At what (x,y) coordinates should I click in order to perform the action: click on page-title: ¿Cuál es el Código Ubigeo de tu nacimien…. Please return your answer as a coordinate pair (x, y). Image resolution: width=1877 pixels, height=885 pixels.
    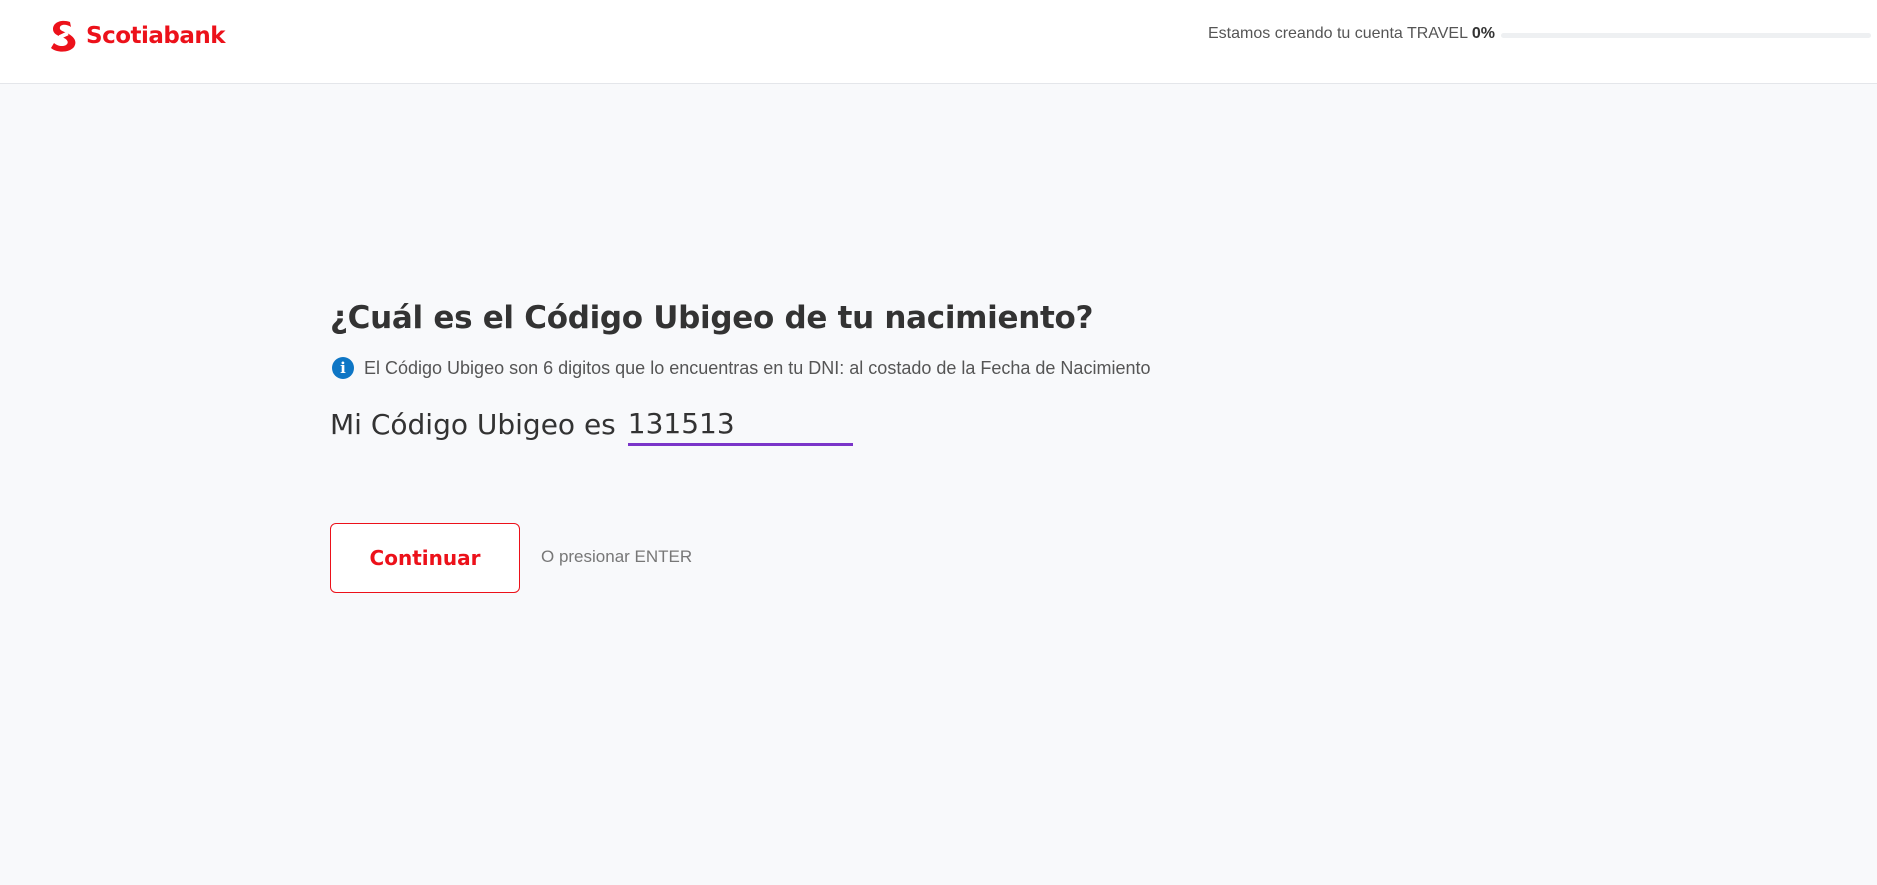
    Looking at the image, I should click on (712, 318).